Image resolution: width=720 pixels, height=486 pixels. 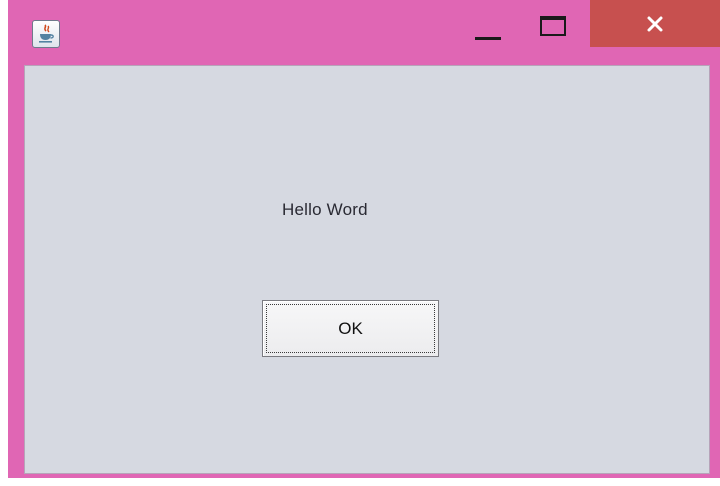 I want to click on ok-button-label: OK, so click(x=350, y=328).